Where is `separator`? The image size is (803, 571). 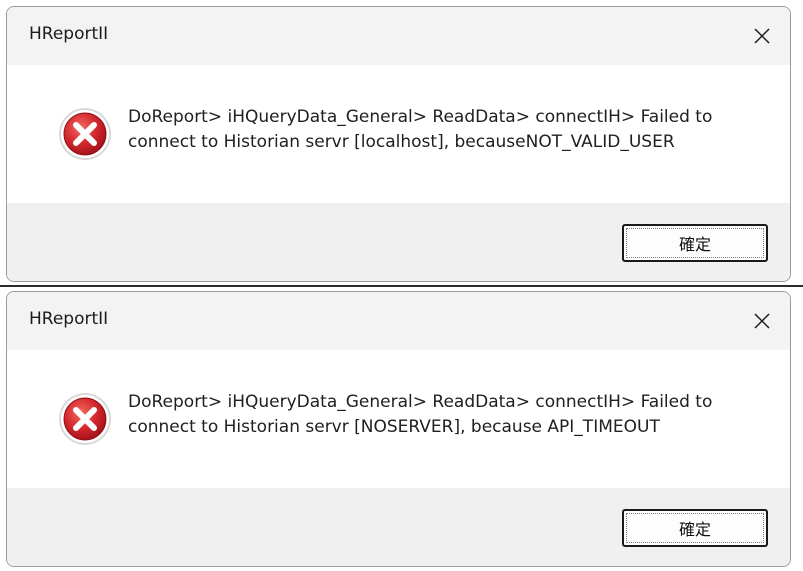
separator is located at coordinates (401, 286).